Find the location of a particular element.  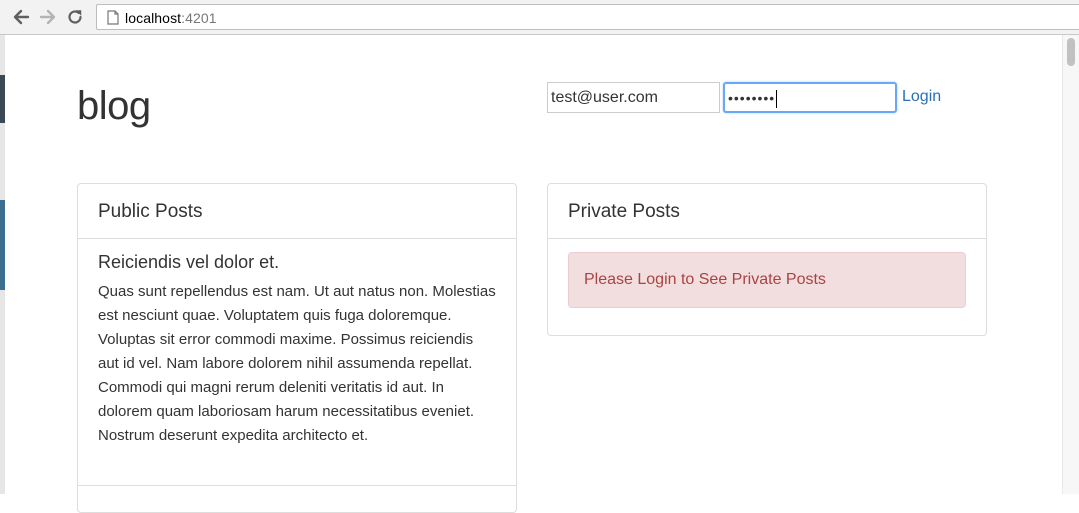

page-icon is located at coordinates (113, 17).